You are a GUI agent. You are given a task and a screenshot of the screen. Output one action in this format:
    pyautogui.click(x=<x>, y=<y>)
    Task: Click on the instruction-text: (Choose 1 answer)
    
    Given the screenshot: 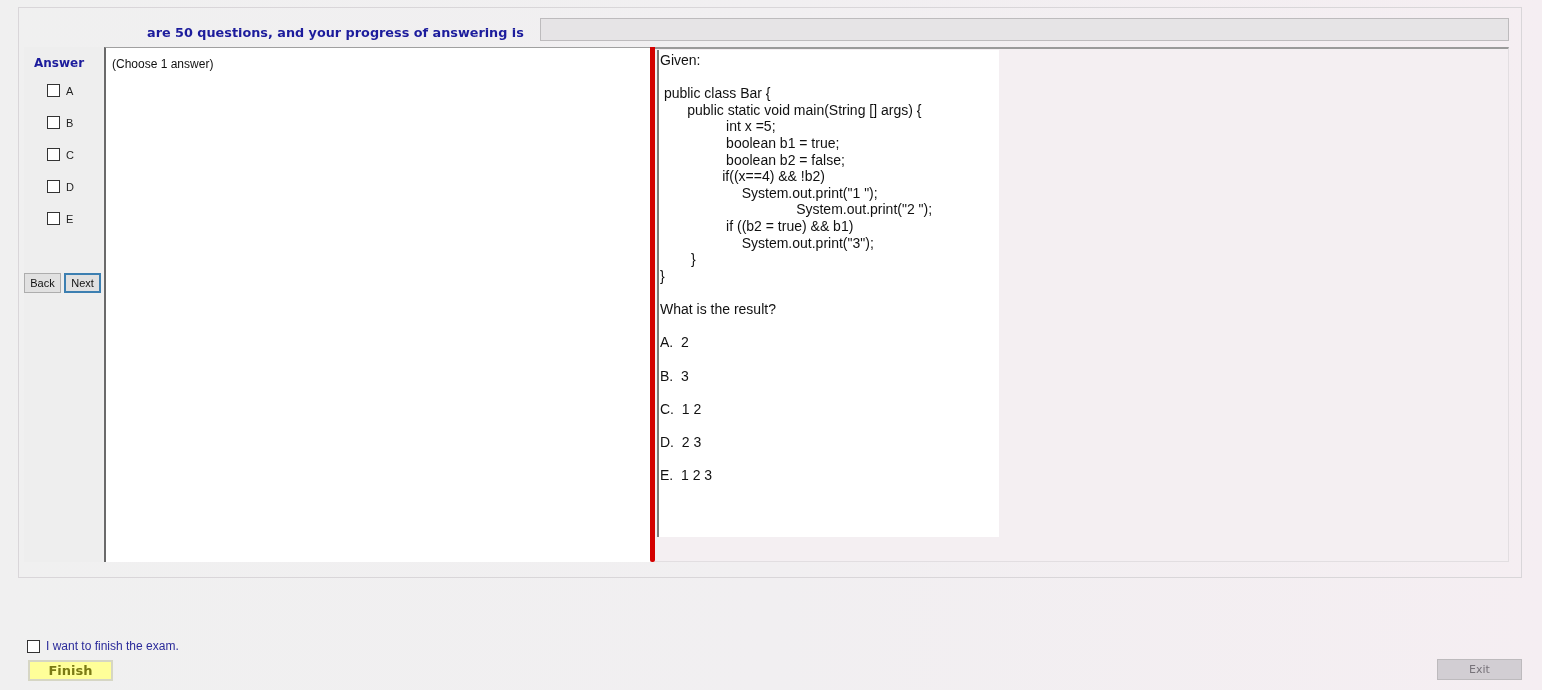 What is the action you would take?
    pyautogui.click(x=163, y=64)
    